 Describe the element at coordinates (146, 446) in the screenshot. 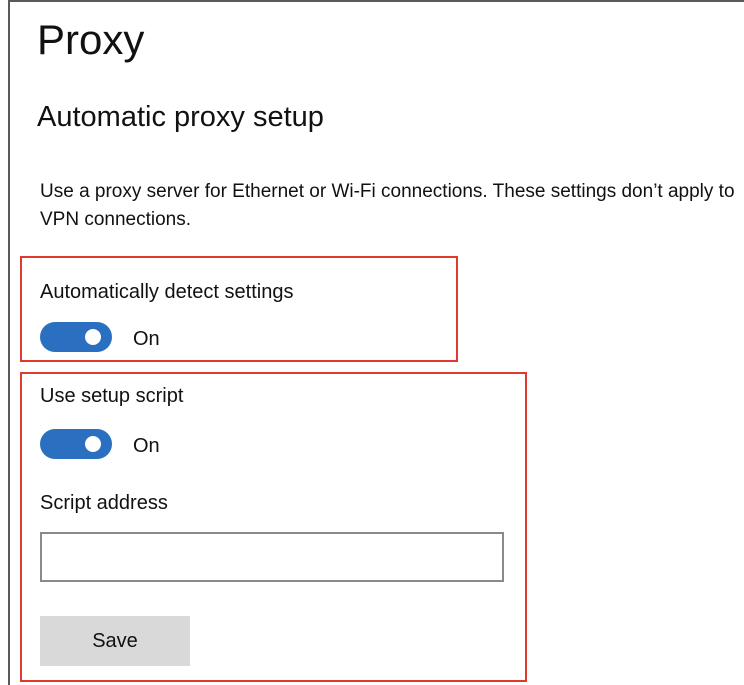

I see `setup-script-state: On` at that location.